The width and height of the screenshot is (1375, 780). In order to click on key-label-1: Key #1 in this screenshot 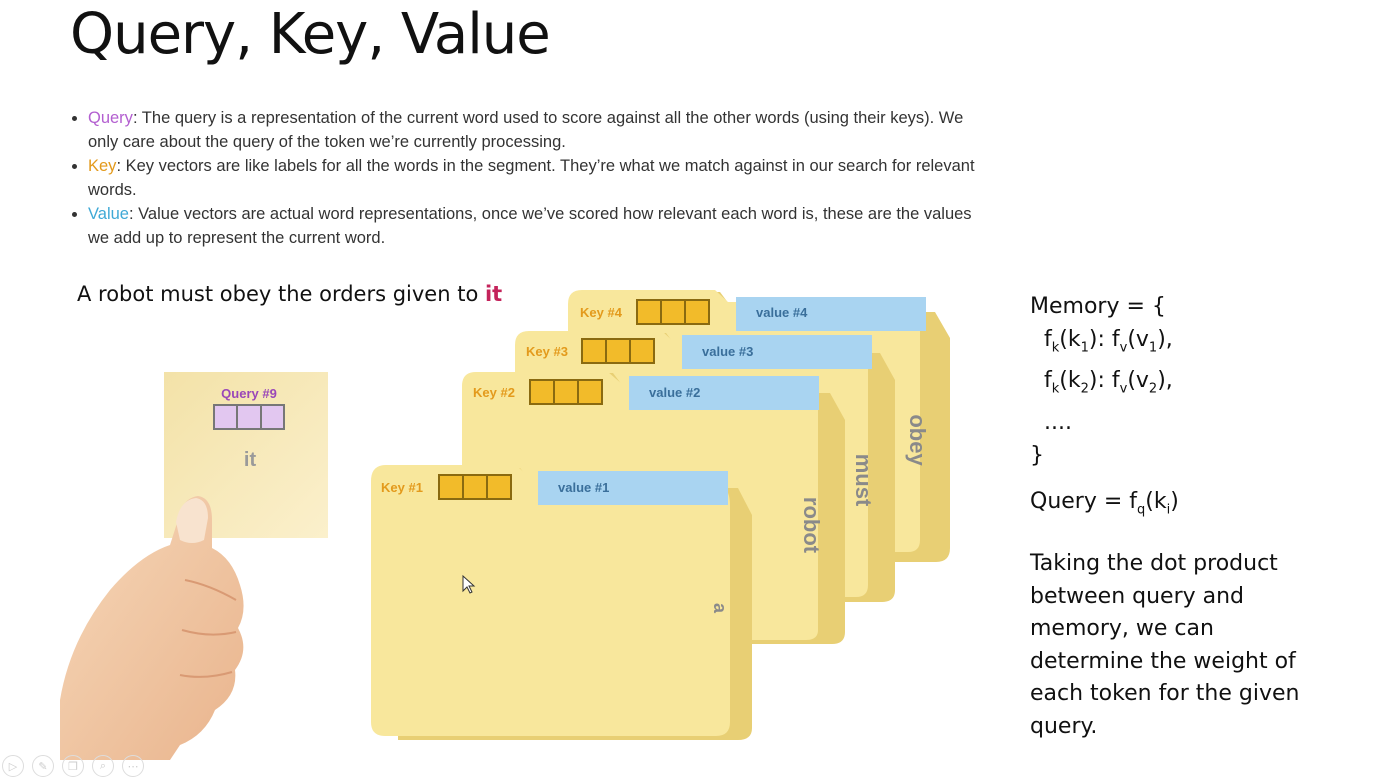, I will do `click(402, 487)`.